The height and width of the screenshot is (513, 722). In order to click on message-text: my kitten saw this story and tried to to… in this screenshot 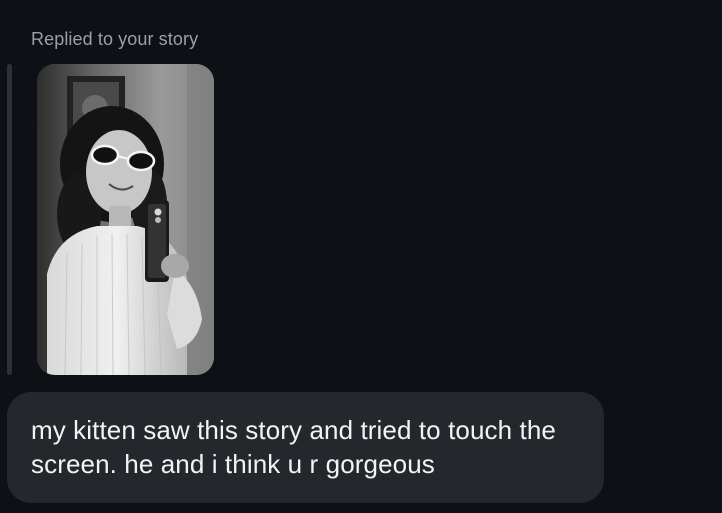, I will do `click(293, 447)`.